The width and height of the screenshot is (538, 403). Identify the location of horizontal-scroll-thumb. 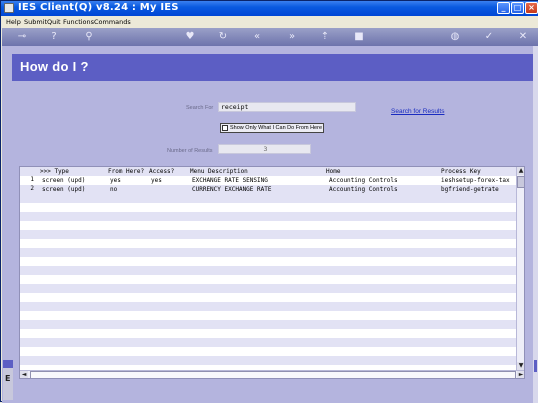
(273, 374).